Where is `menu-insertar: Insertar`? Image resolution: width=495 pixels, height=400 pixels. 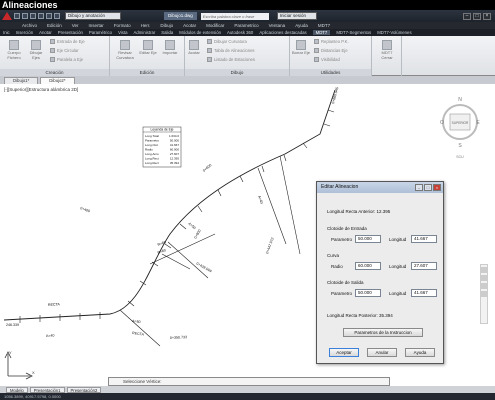
menu-insertar: Insertar is located at coordinates (96, 25).